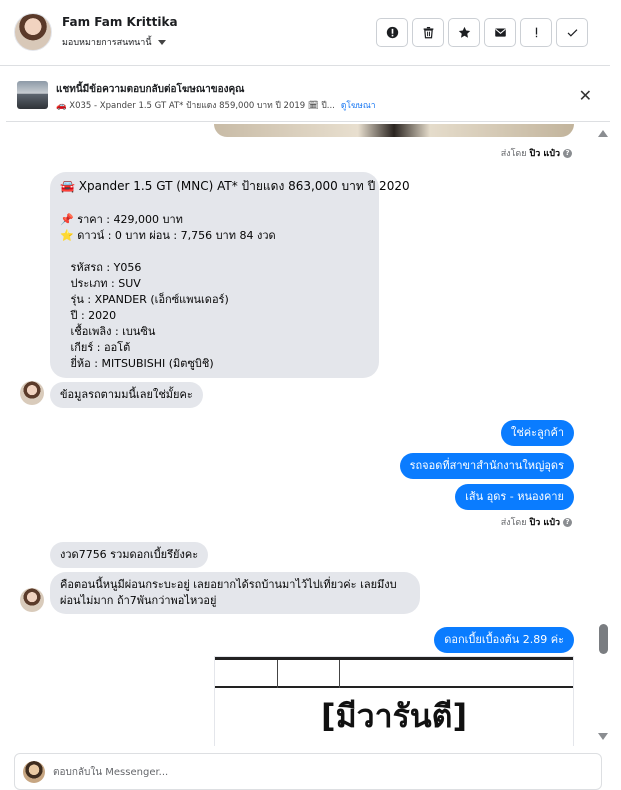 This screenshot has height=790, width=621. Describe the element at coordinates (482, 32) in the screenshot. I see `header-actions` at that location.